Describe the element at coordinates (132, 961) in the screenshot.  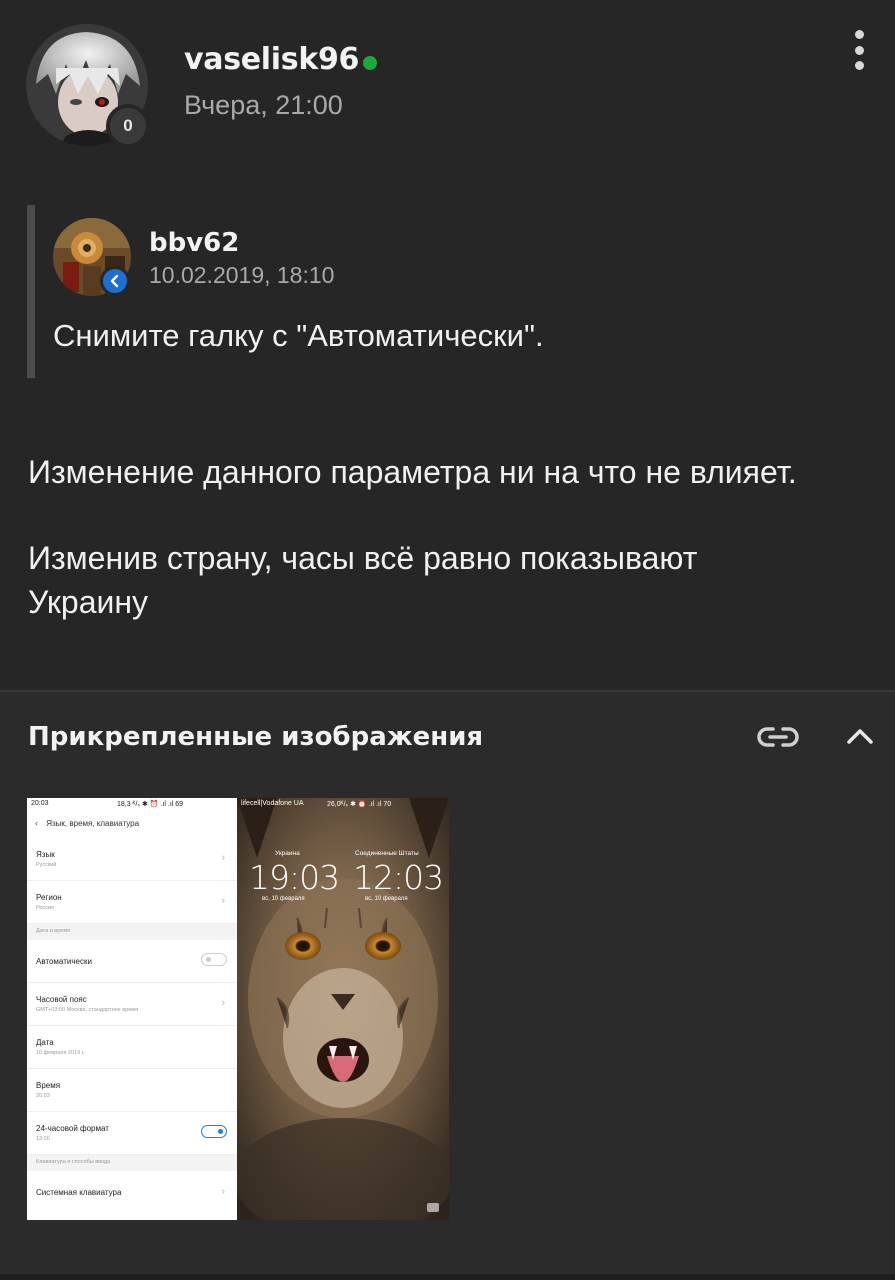
I see `list-item: Автоматически` at that location.